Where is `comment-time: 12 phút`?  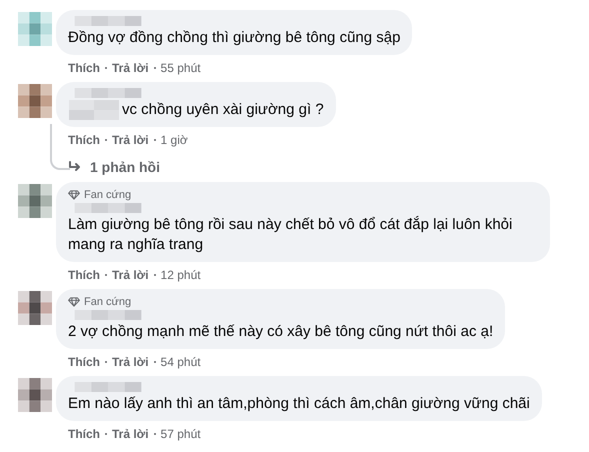 comment-time: 12 phút is located at coordinates (180, 275).